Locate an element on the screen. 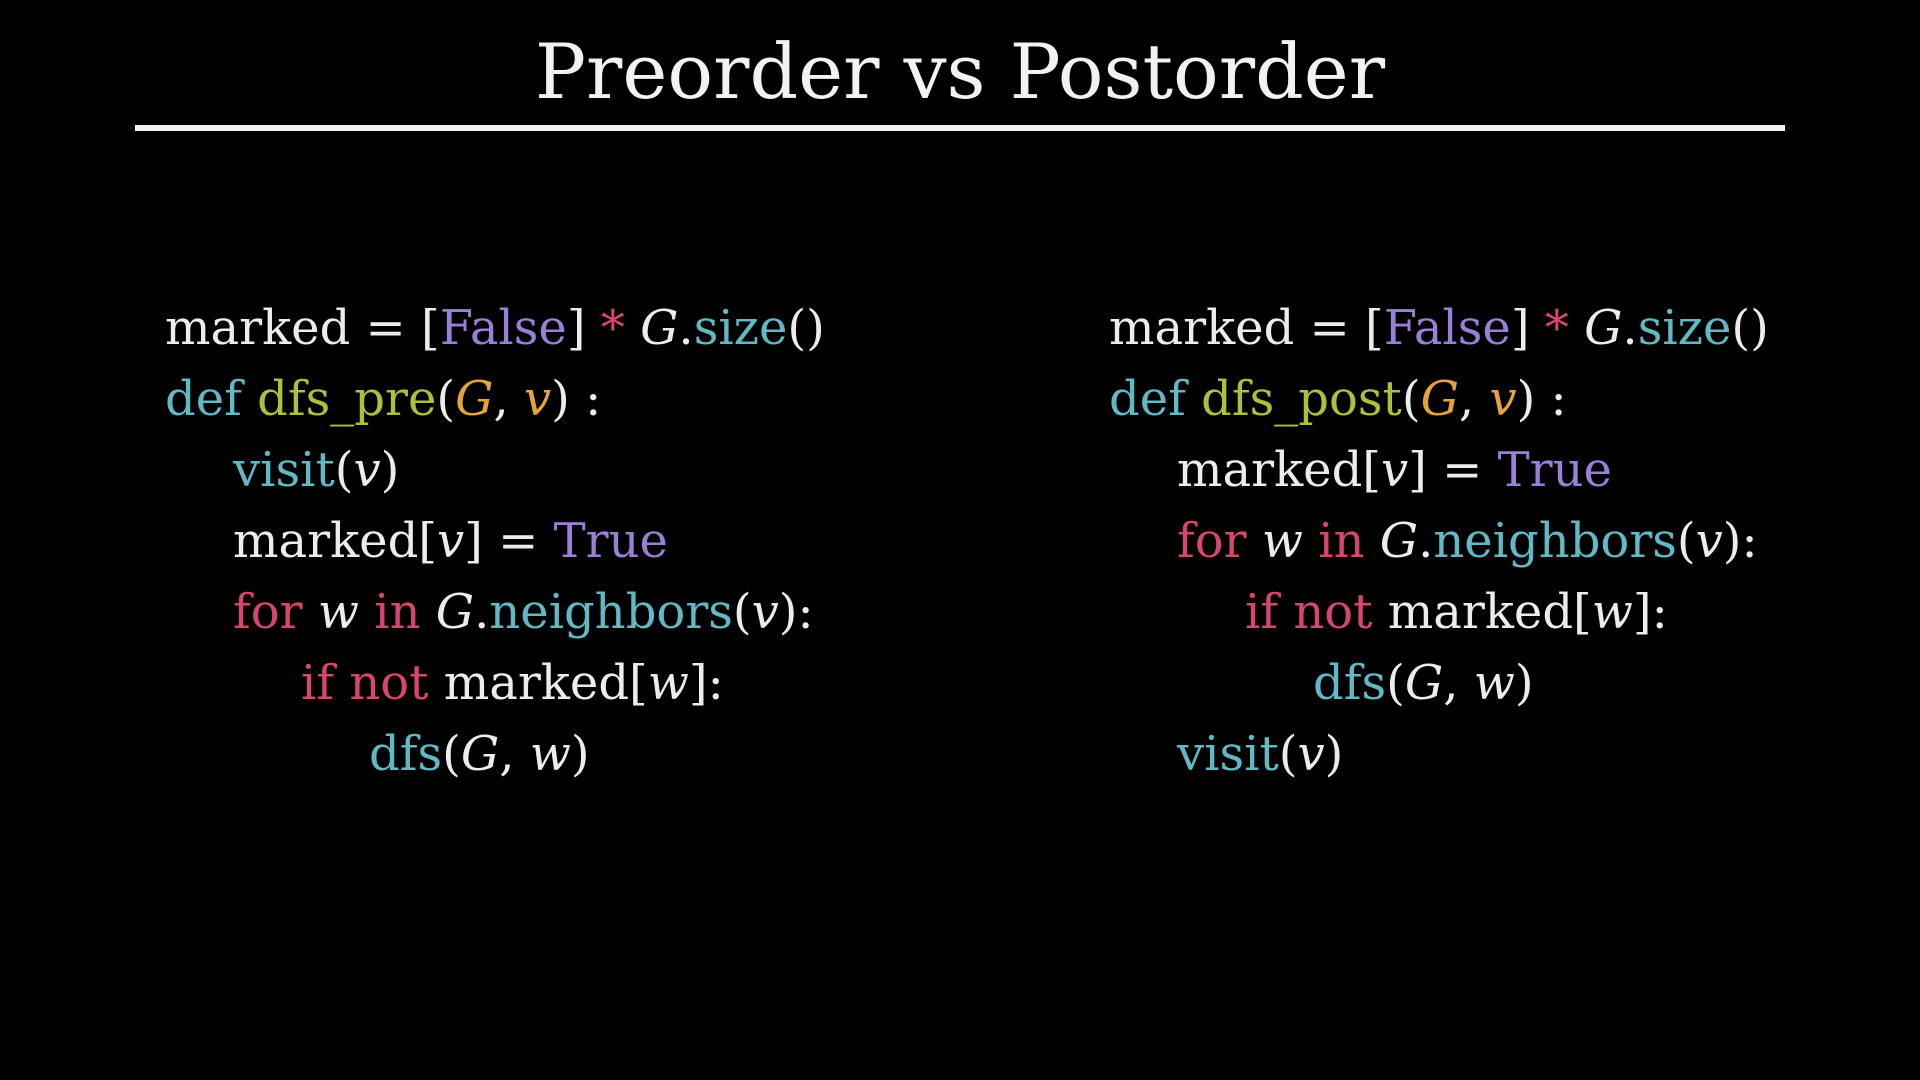 The width and height of the screenshot is (1920, 1080). code-line: def dfs_pre(G, v) : is located at coordinates (495, 399).